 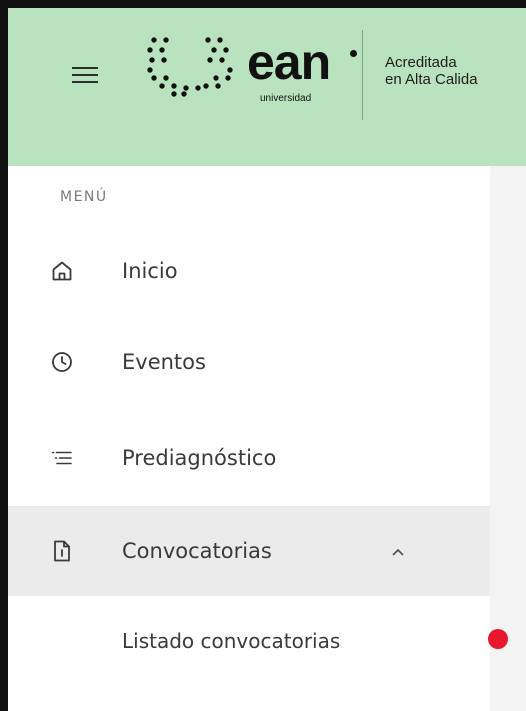 I want to click on sidebar-item-label: Convocatorias, so click(x=197, y=551).